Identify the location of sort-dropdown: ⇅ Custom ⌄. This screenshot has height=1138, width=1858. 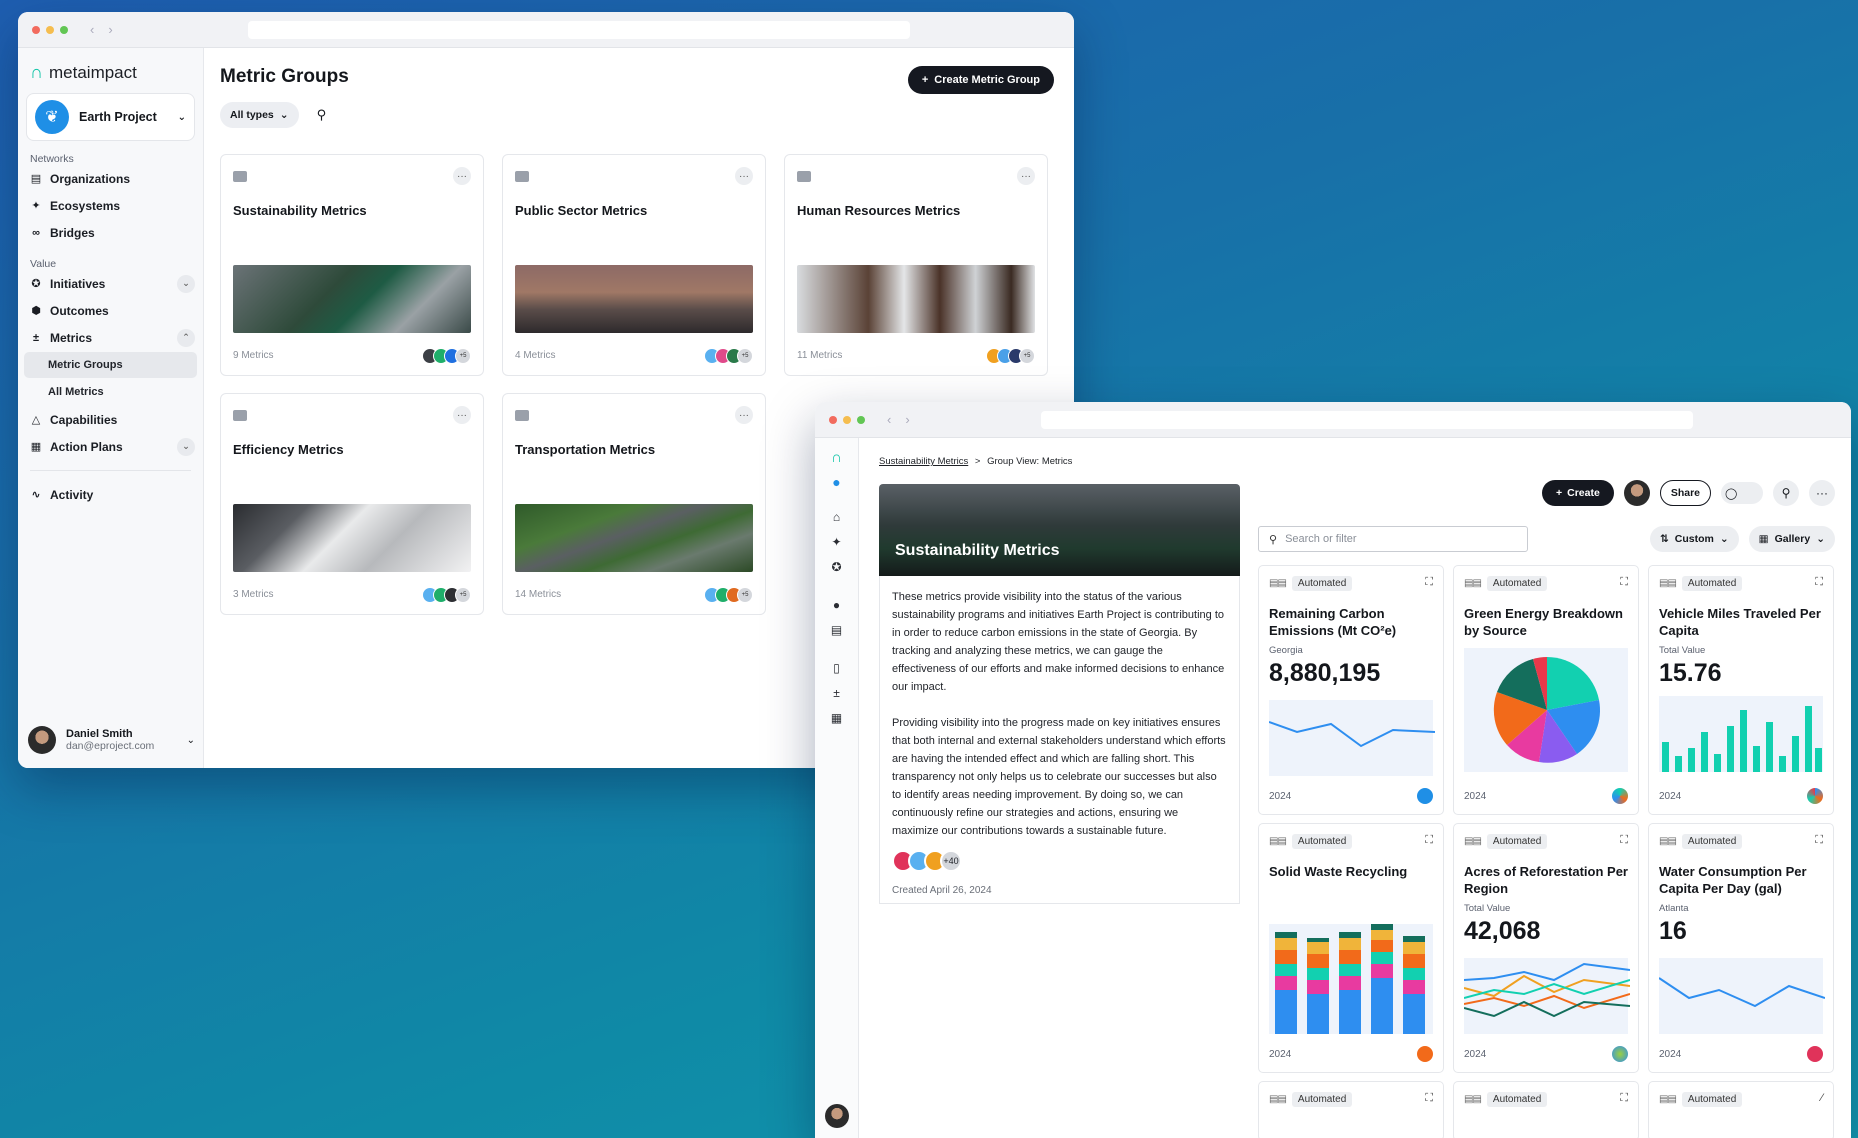
(1694, 539).